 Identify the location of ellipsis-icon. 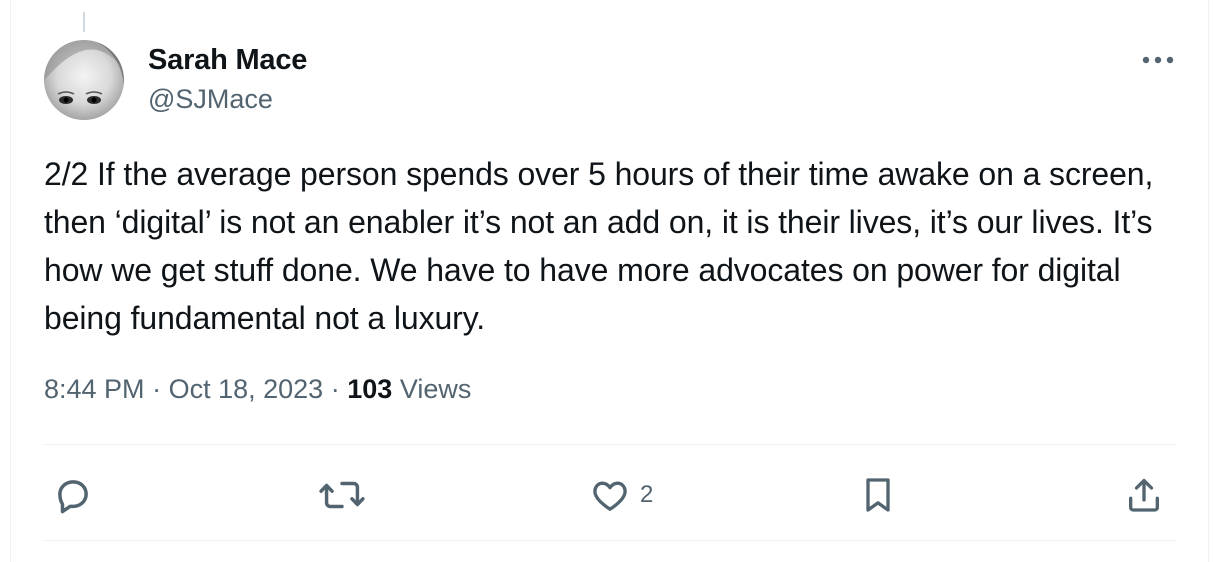
(1158, 60).